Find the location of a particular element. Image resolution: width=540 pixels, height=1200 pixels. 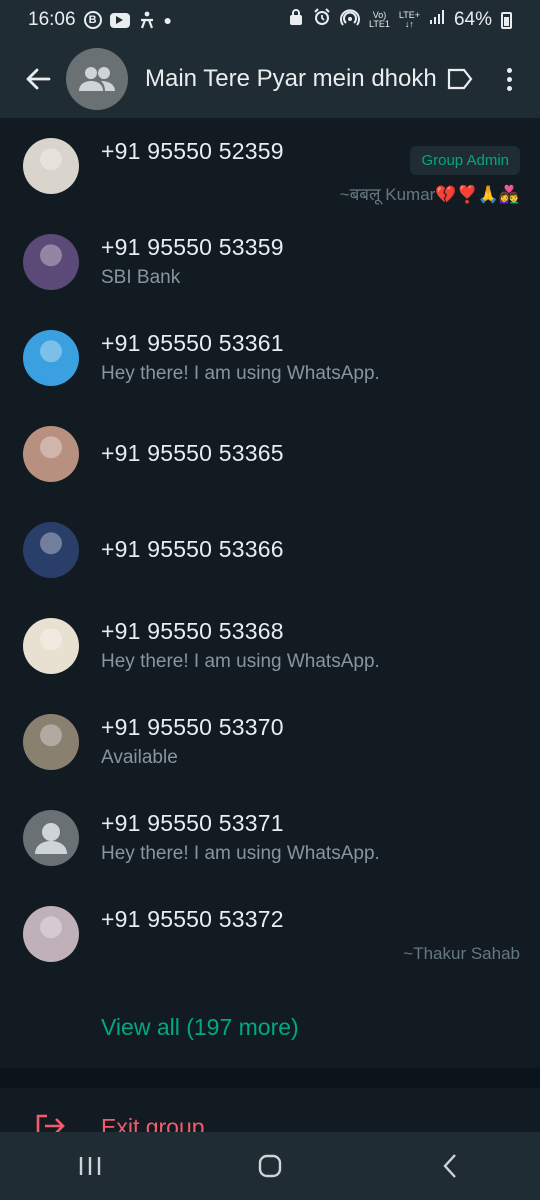

member-pushname: ~Thakur Sahab is located at coordinates (461, 953).